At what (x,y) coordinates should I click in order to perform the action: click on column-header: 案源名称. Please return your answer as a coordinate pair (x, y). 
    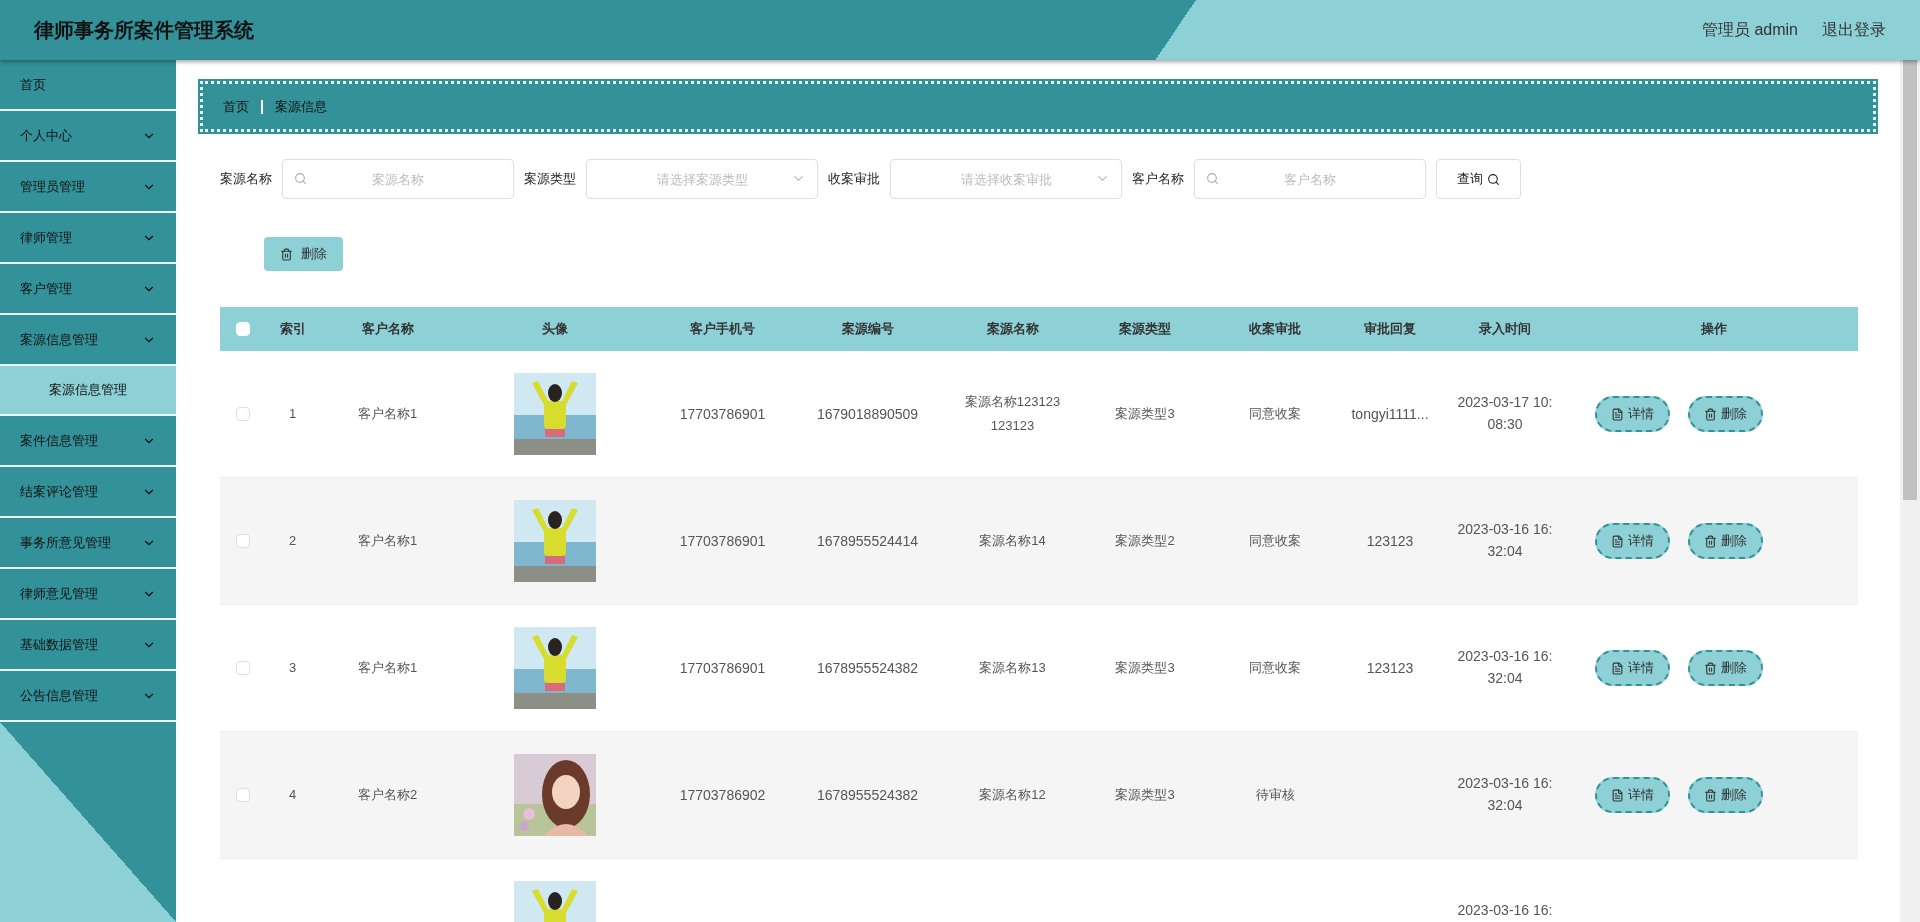
    Looking at the image, I should click on (1012, 329).